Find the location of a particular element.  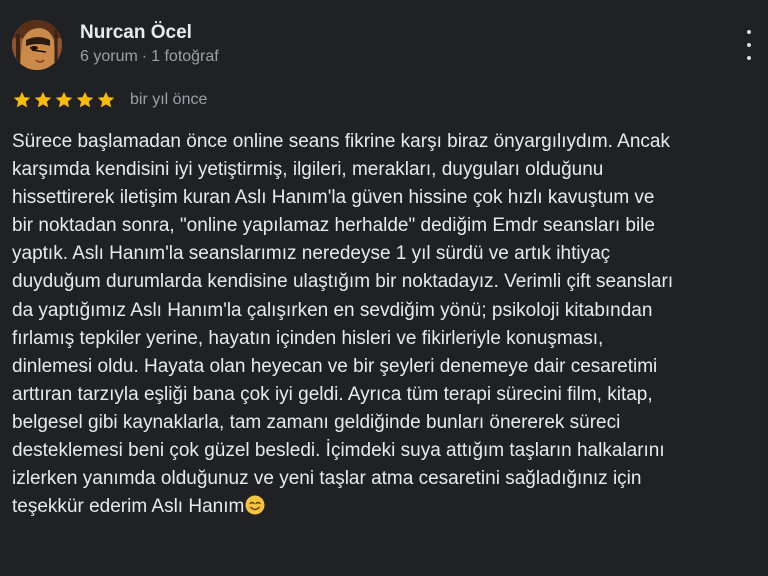

review-header: Nurcan Öcel 6 yorum · 1 fotoğraf is located at coordinates (384, 46).